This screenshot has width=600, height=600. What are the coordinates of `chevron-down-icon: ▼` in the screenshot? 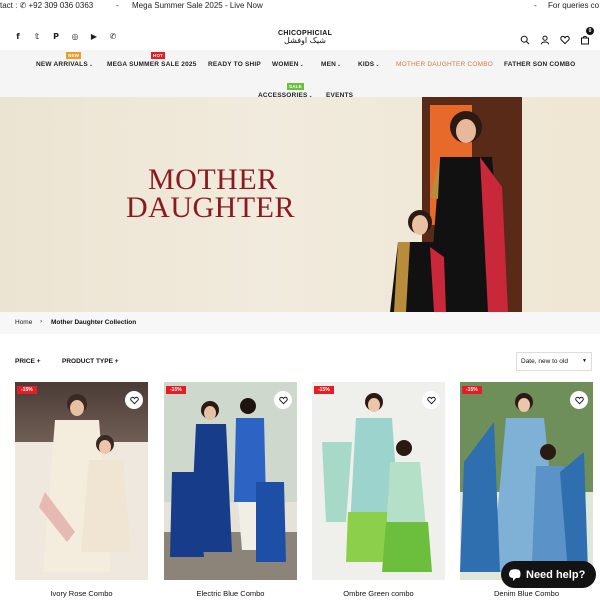 It's located at (584, 361).